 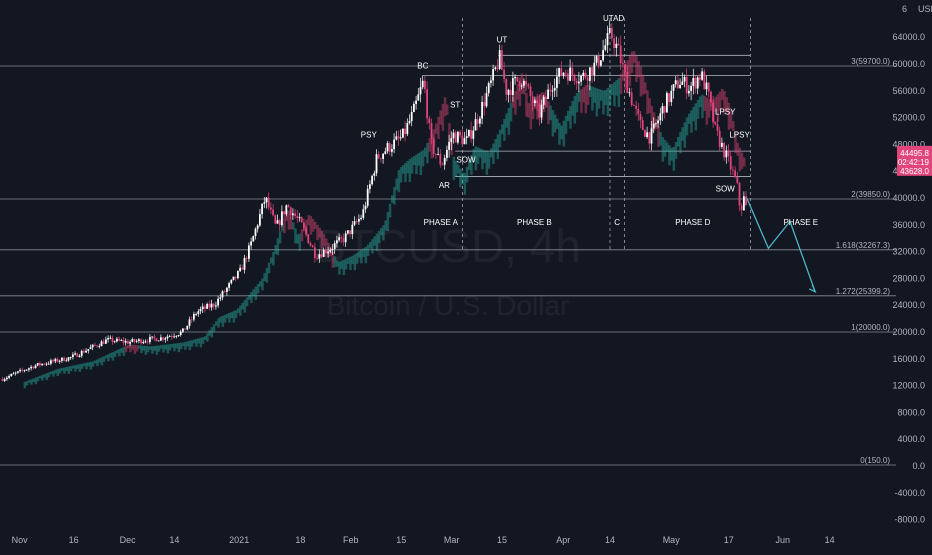 What do you see at coordinates (812, 289) in the screenshot?
I see `projection-arrowhead` at bounding box center [812, 289].